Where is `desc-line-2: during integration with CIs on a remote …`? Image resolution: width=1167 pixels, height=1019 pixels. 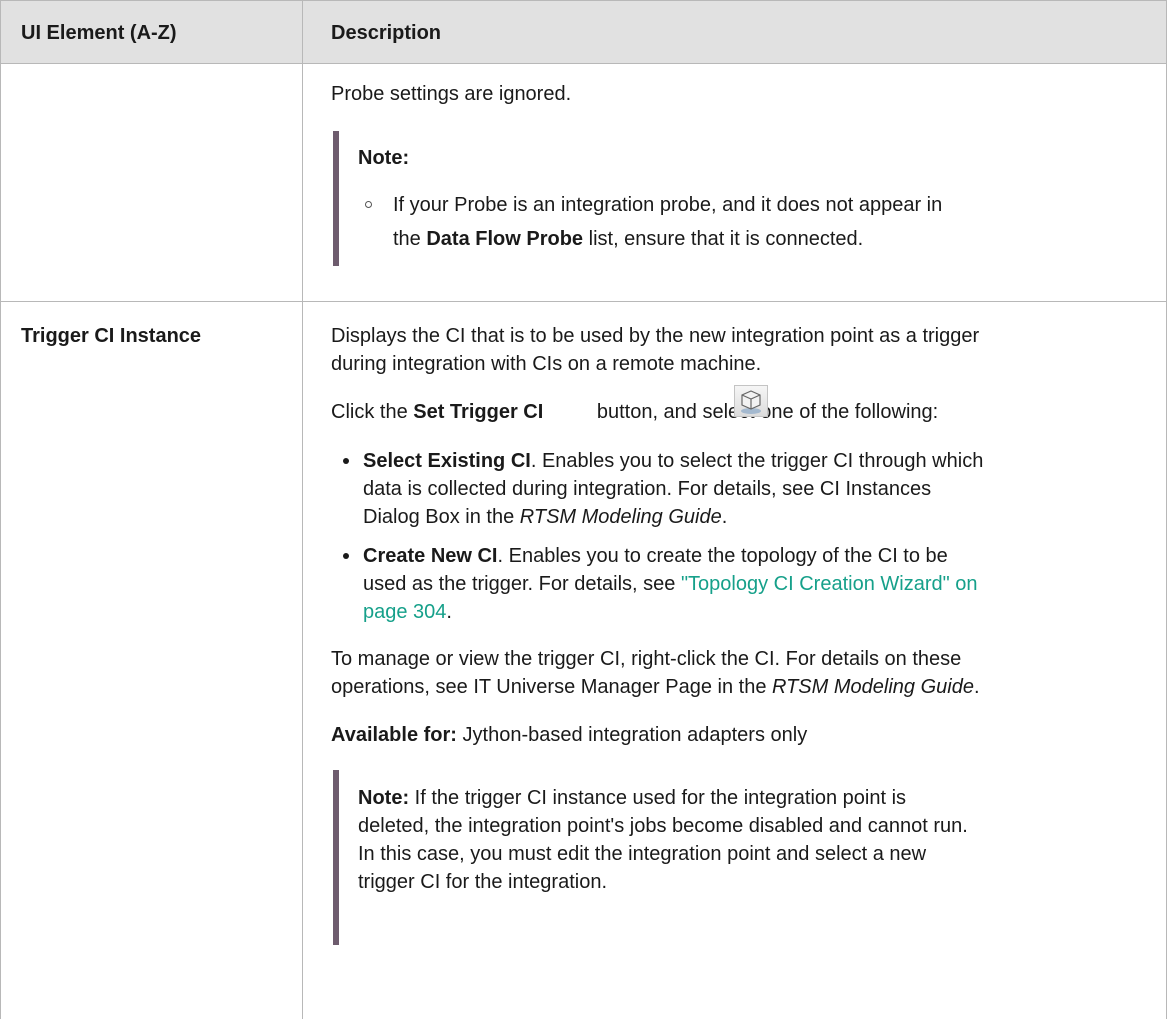 desc-line-2: during integration with CIs on a remote … is located at coordinates (546, 364).